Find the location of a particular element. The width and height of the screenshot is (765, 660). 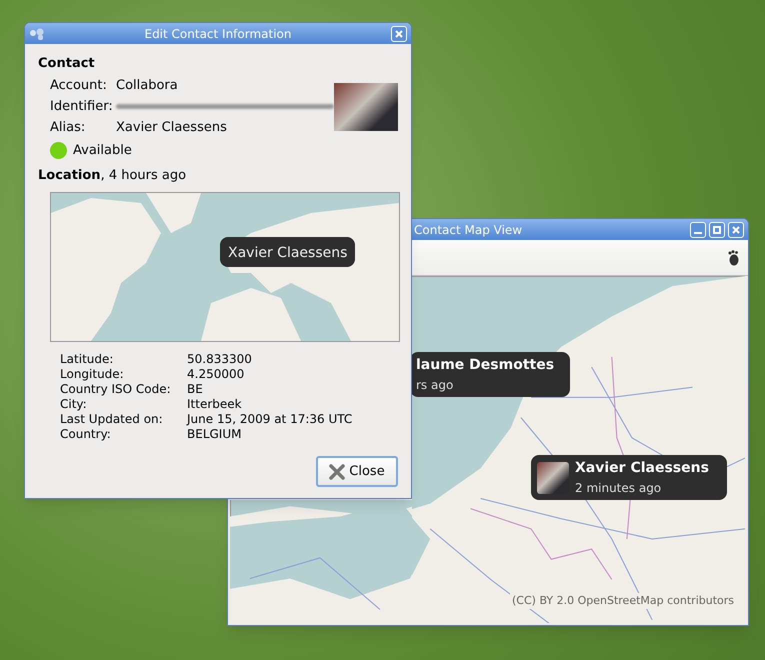

detail-value: June 15, 2009 at 17:36 UTC is located at coordinates (270, 419).